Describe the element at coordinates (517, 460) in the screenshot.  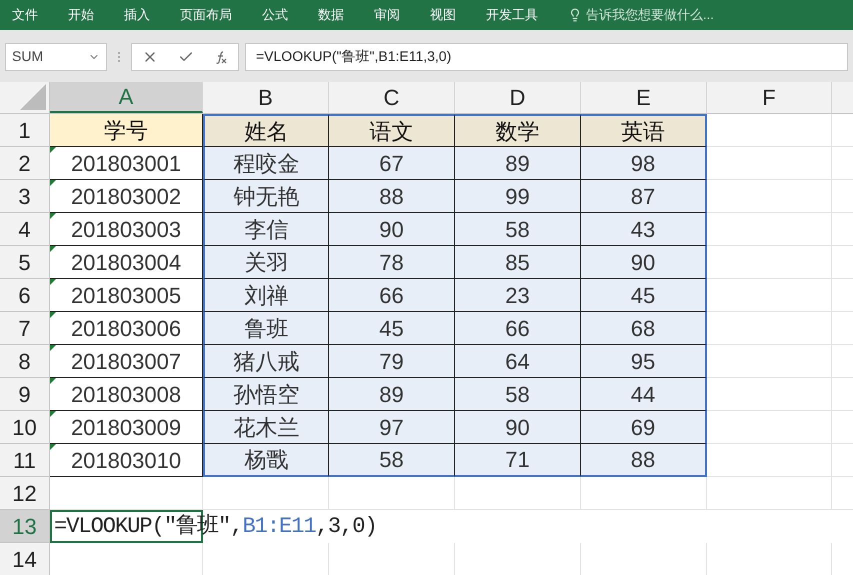
I see `table-cell-text: 71` at that location.